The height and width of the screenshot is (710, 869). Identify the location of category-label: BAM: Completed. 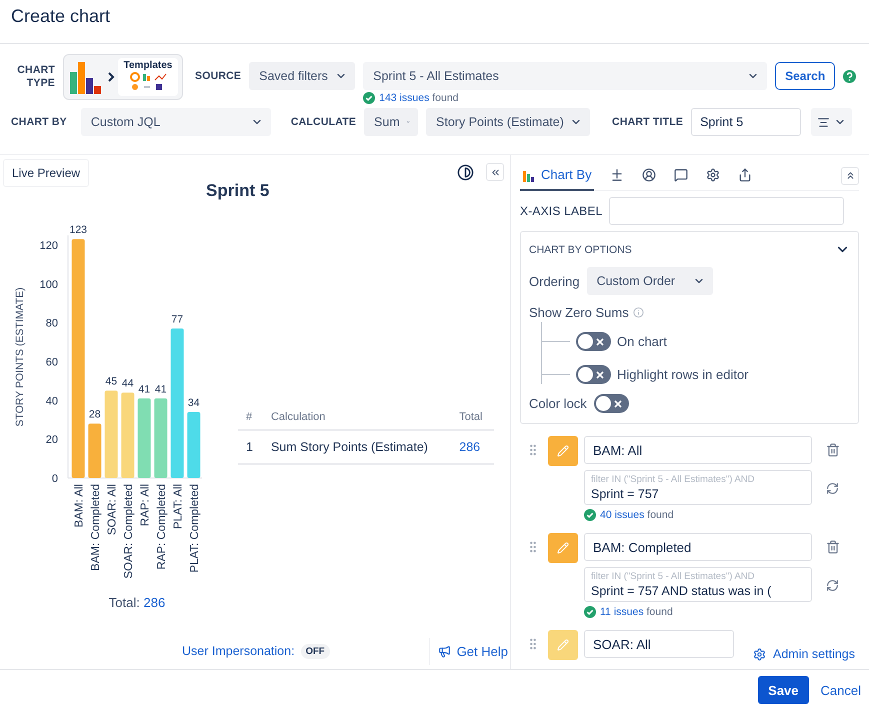
(96, 527).